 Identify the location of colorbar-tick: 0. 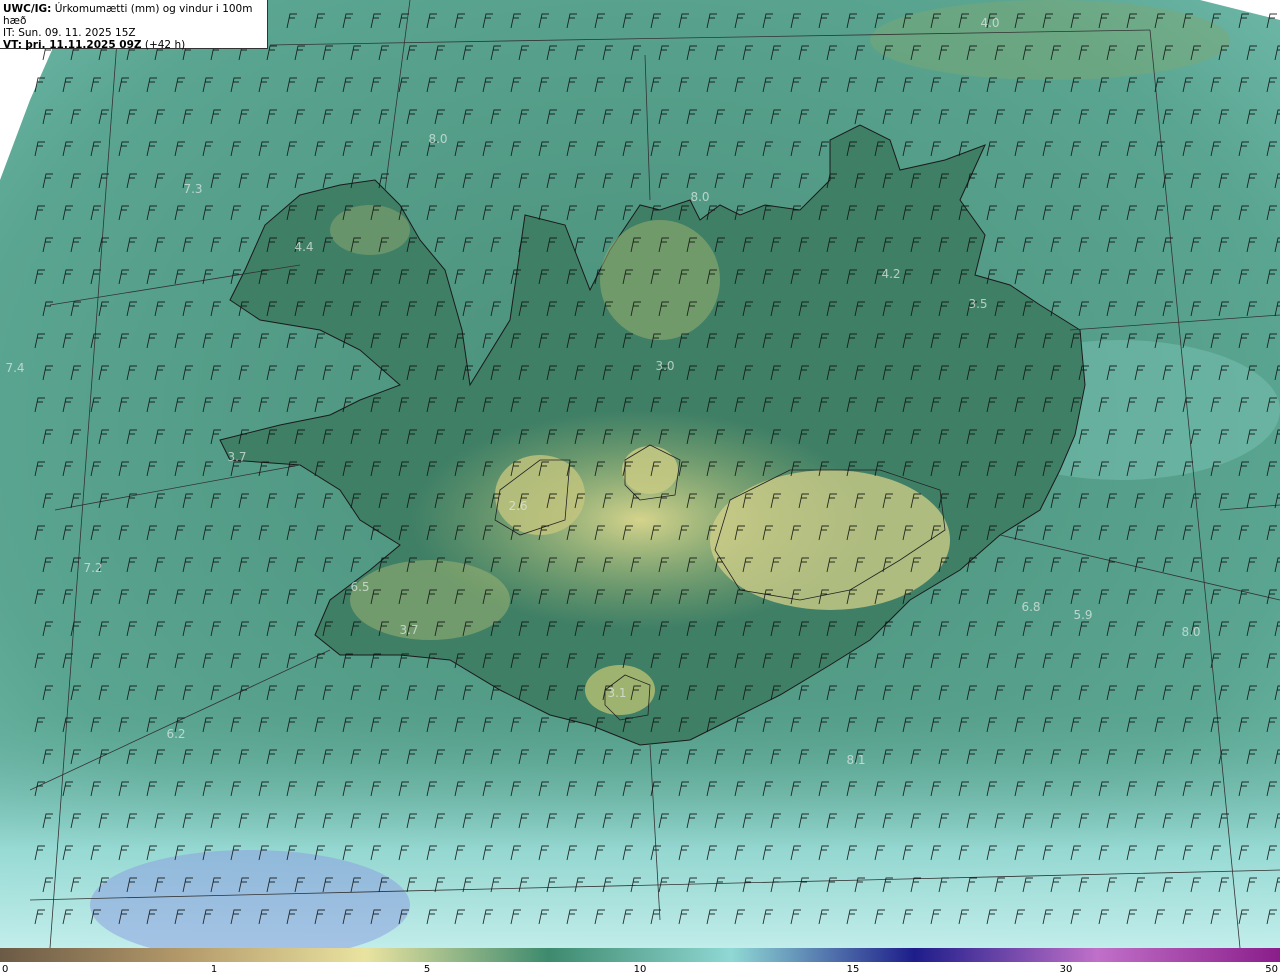
(5, 969).